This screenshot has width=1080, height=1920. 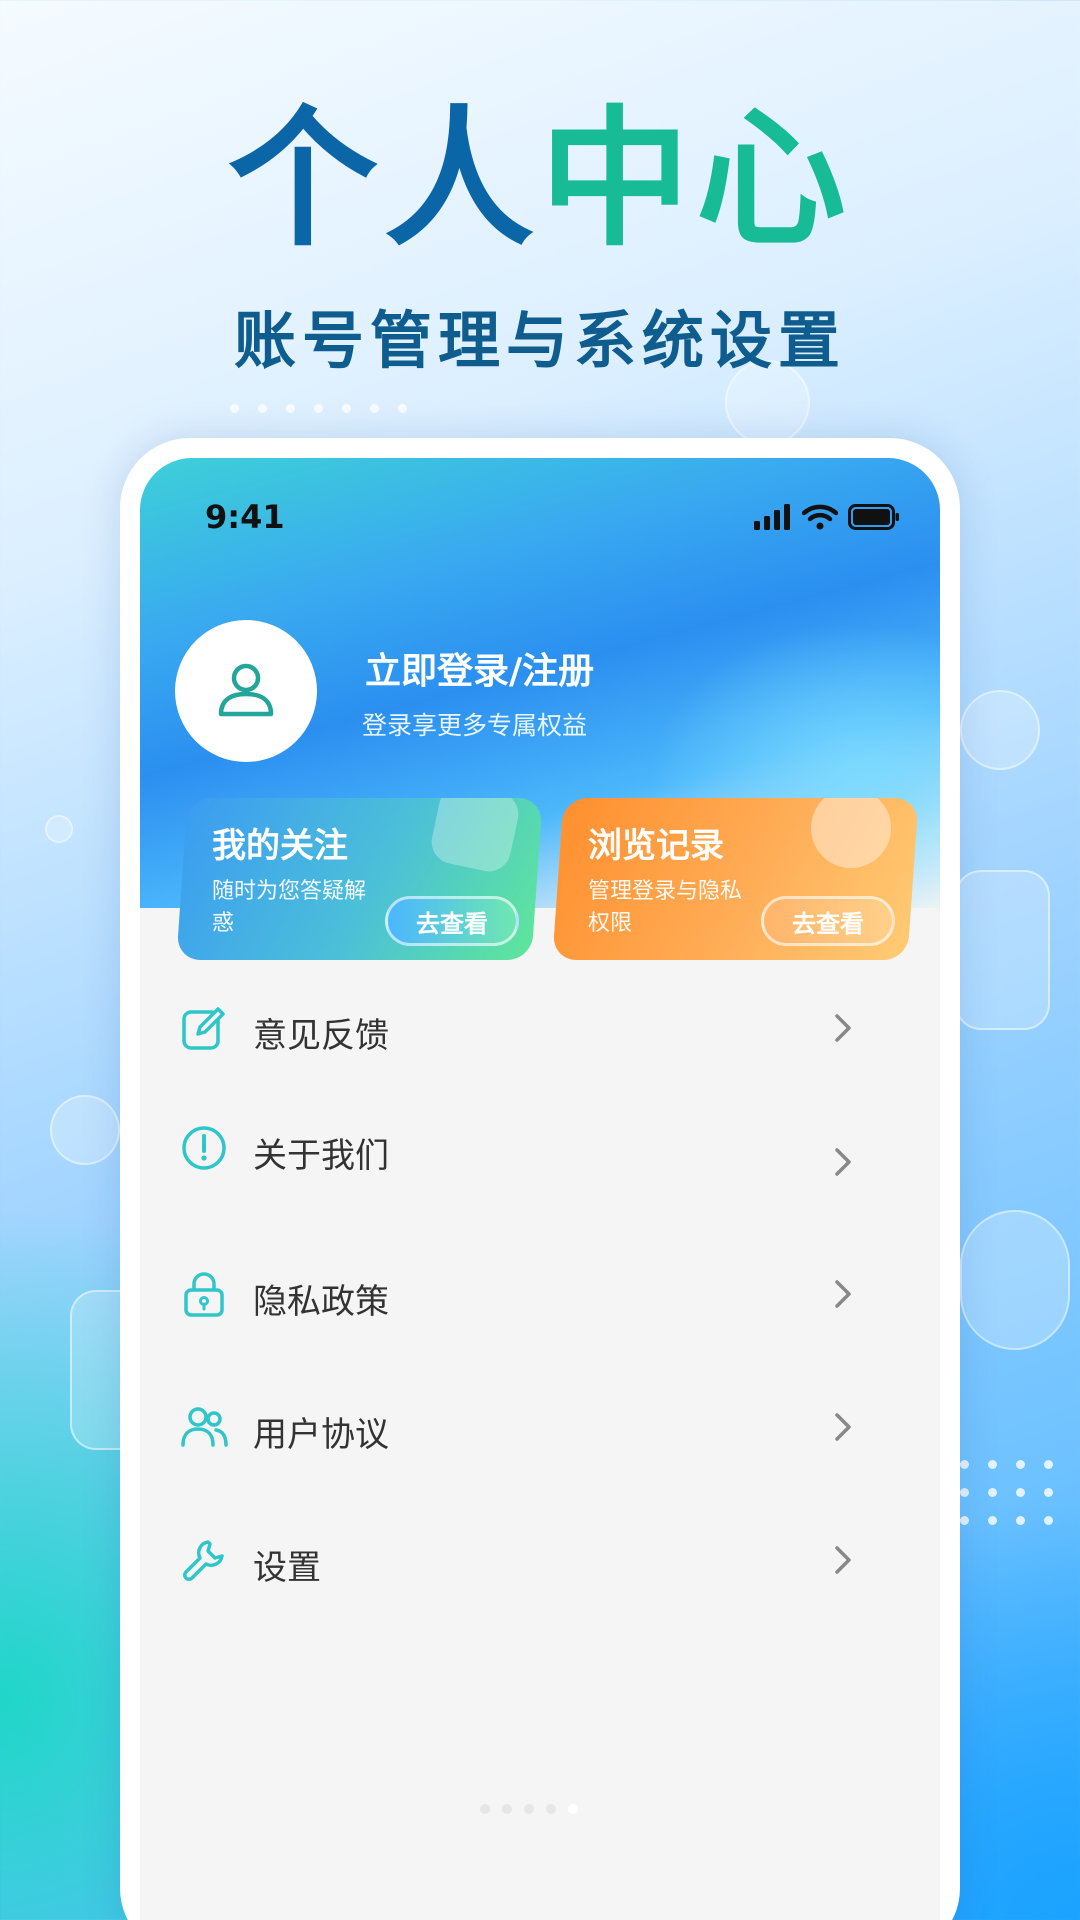 I want to click on promo-subtitle: 账号管理与系统设置, so click(x=539, y=340).